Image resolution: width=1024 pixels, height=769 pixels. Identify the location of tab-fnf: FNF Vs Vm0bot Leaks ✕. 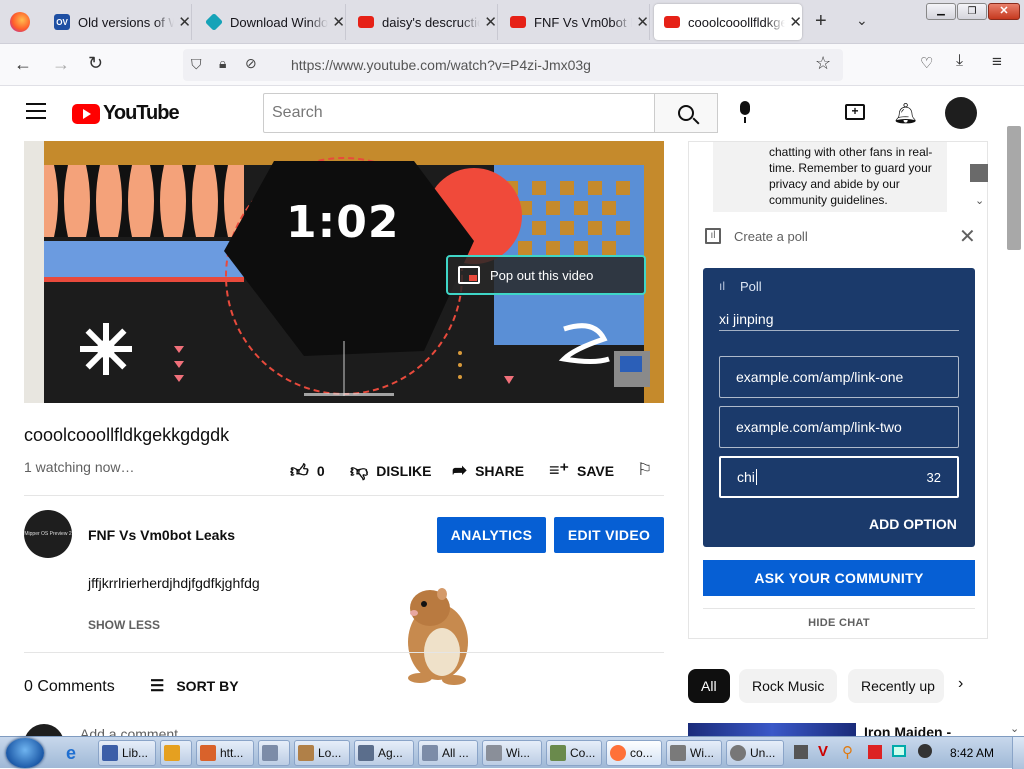
(575, 22).